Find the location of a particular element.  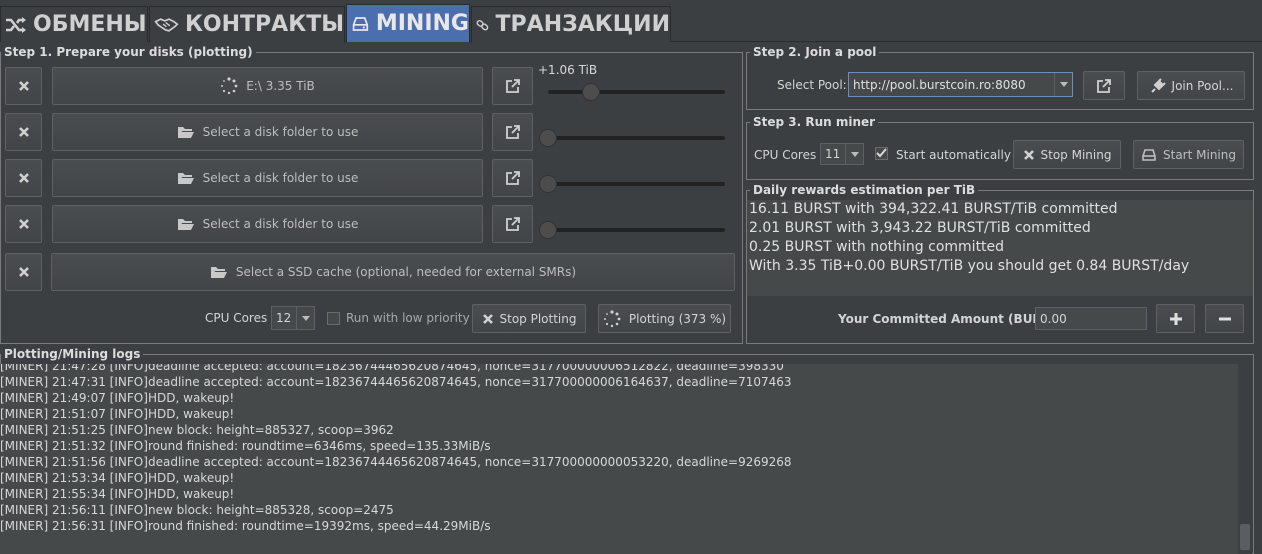

select-disk-button: E:\ 3.35 TiB is located at coordinates (267, 86).